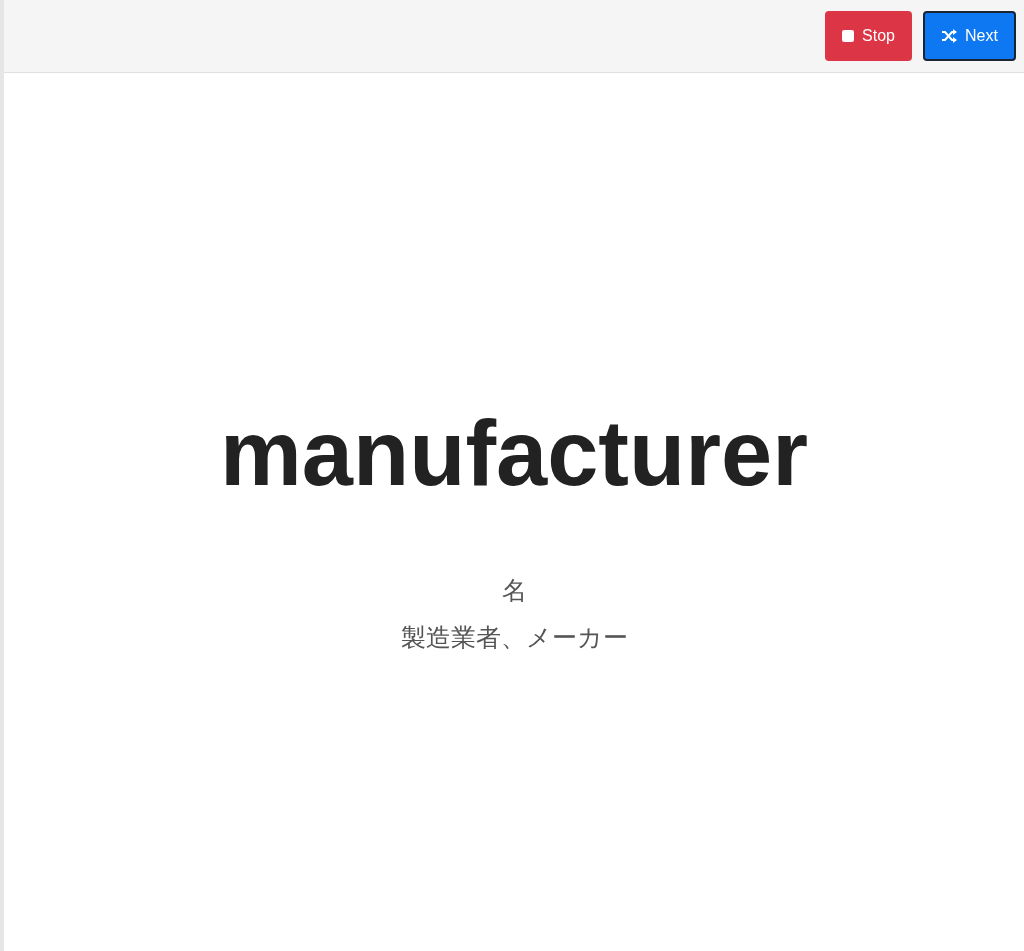 This screenshot has width=1024, height=951. I want to click on next-button: Next, so click(969, 36).